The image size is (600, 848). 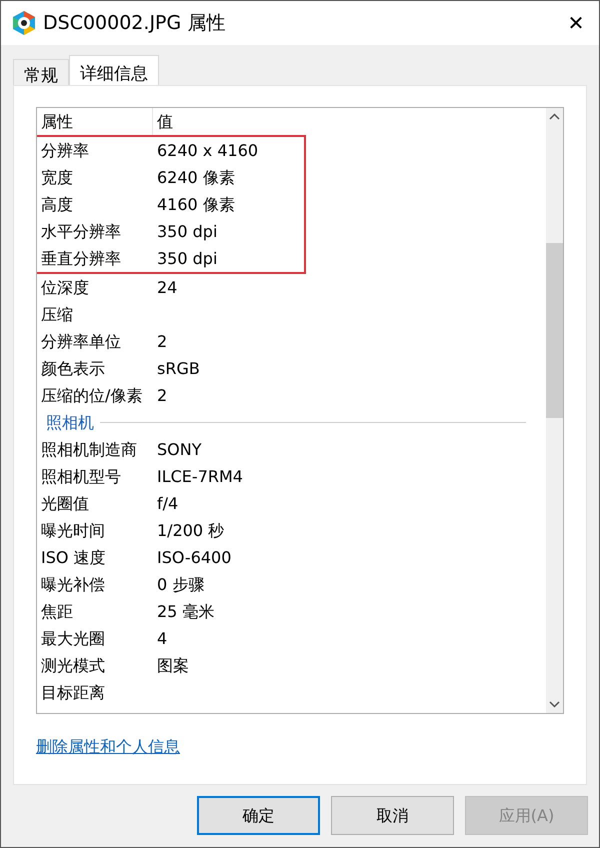 What do you see at coordinates (89, 449) in the screenshot?
I see `property-name: 照相机制造商` at bounding box center [89, 449].